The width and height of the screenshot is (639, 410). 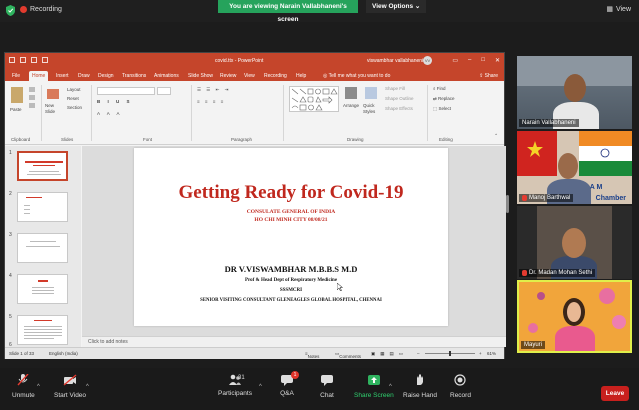 I want to click on zoom-level: 61%, so click(x=491, y=353).